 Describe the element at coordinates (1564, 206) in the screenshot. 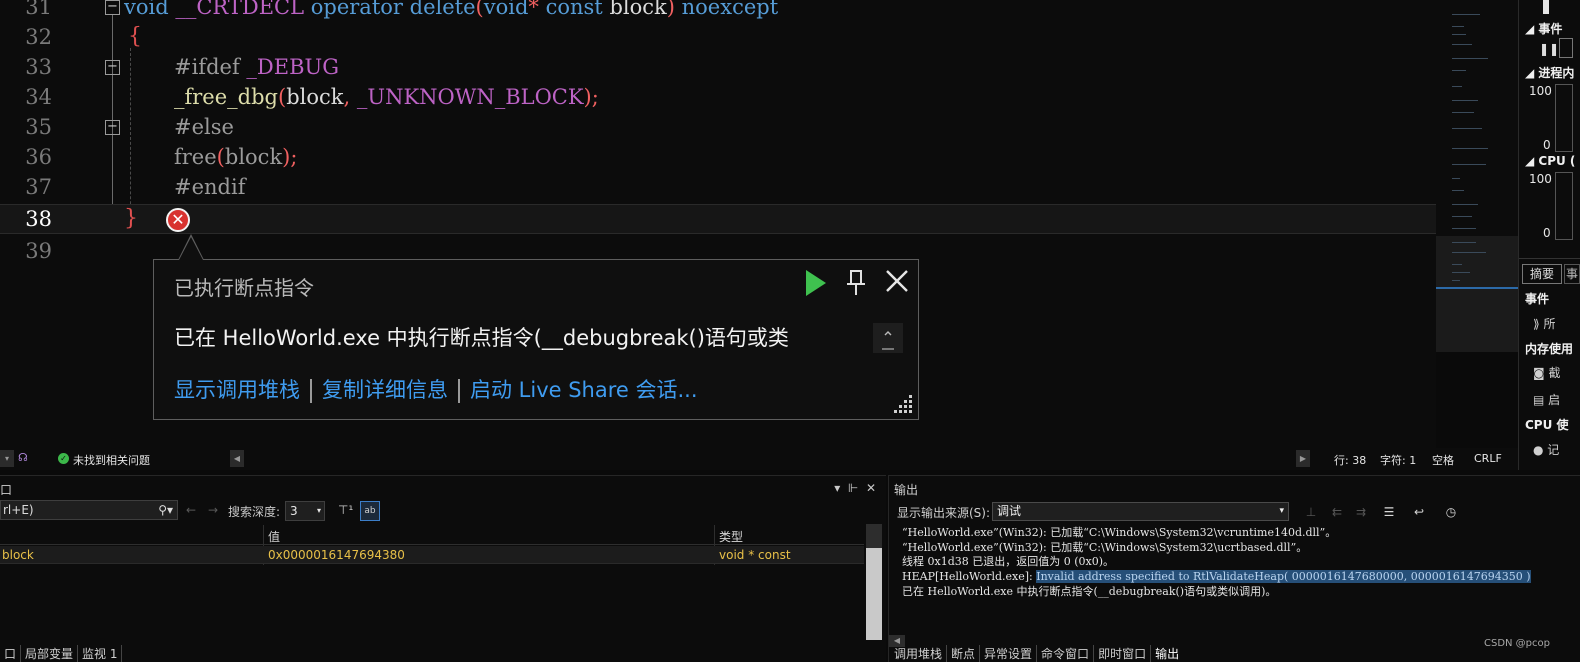

I see `cpu-graph` at that location.